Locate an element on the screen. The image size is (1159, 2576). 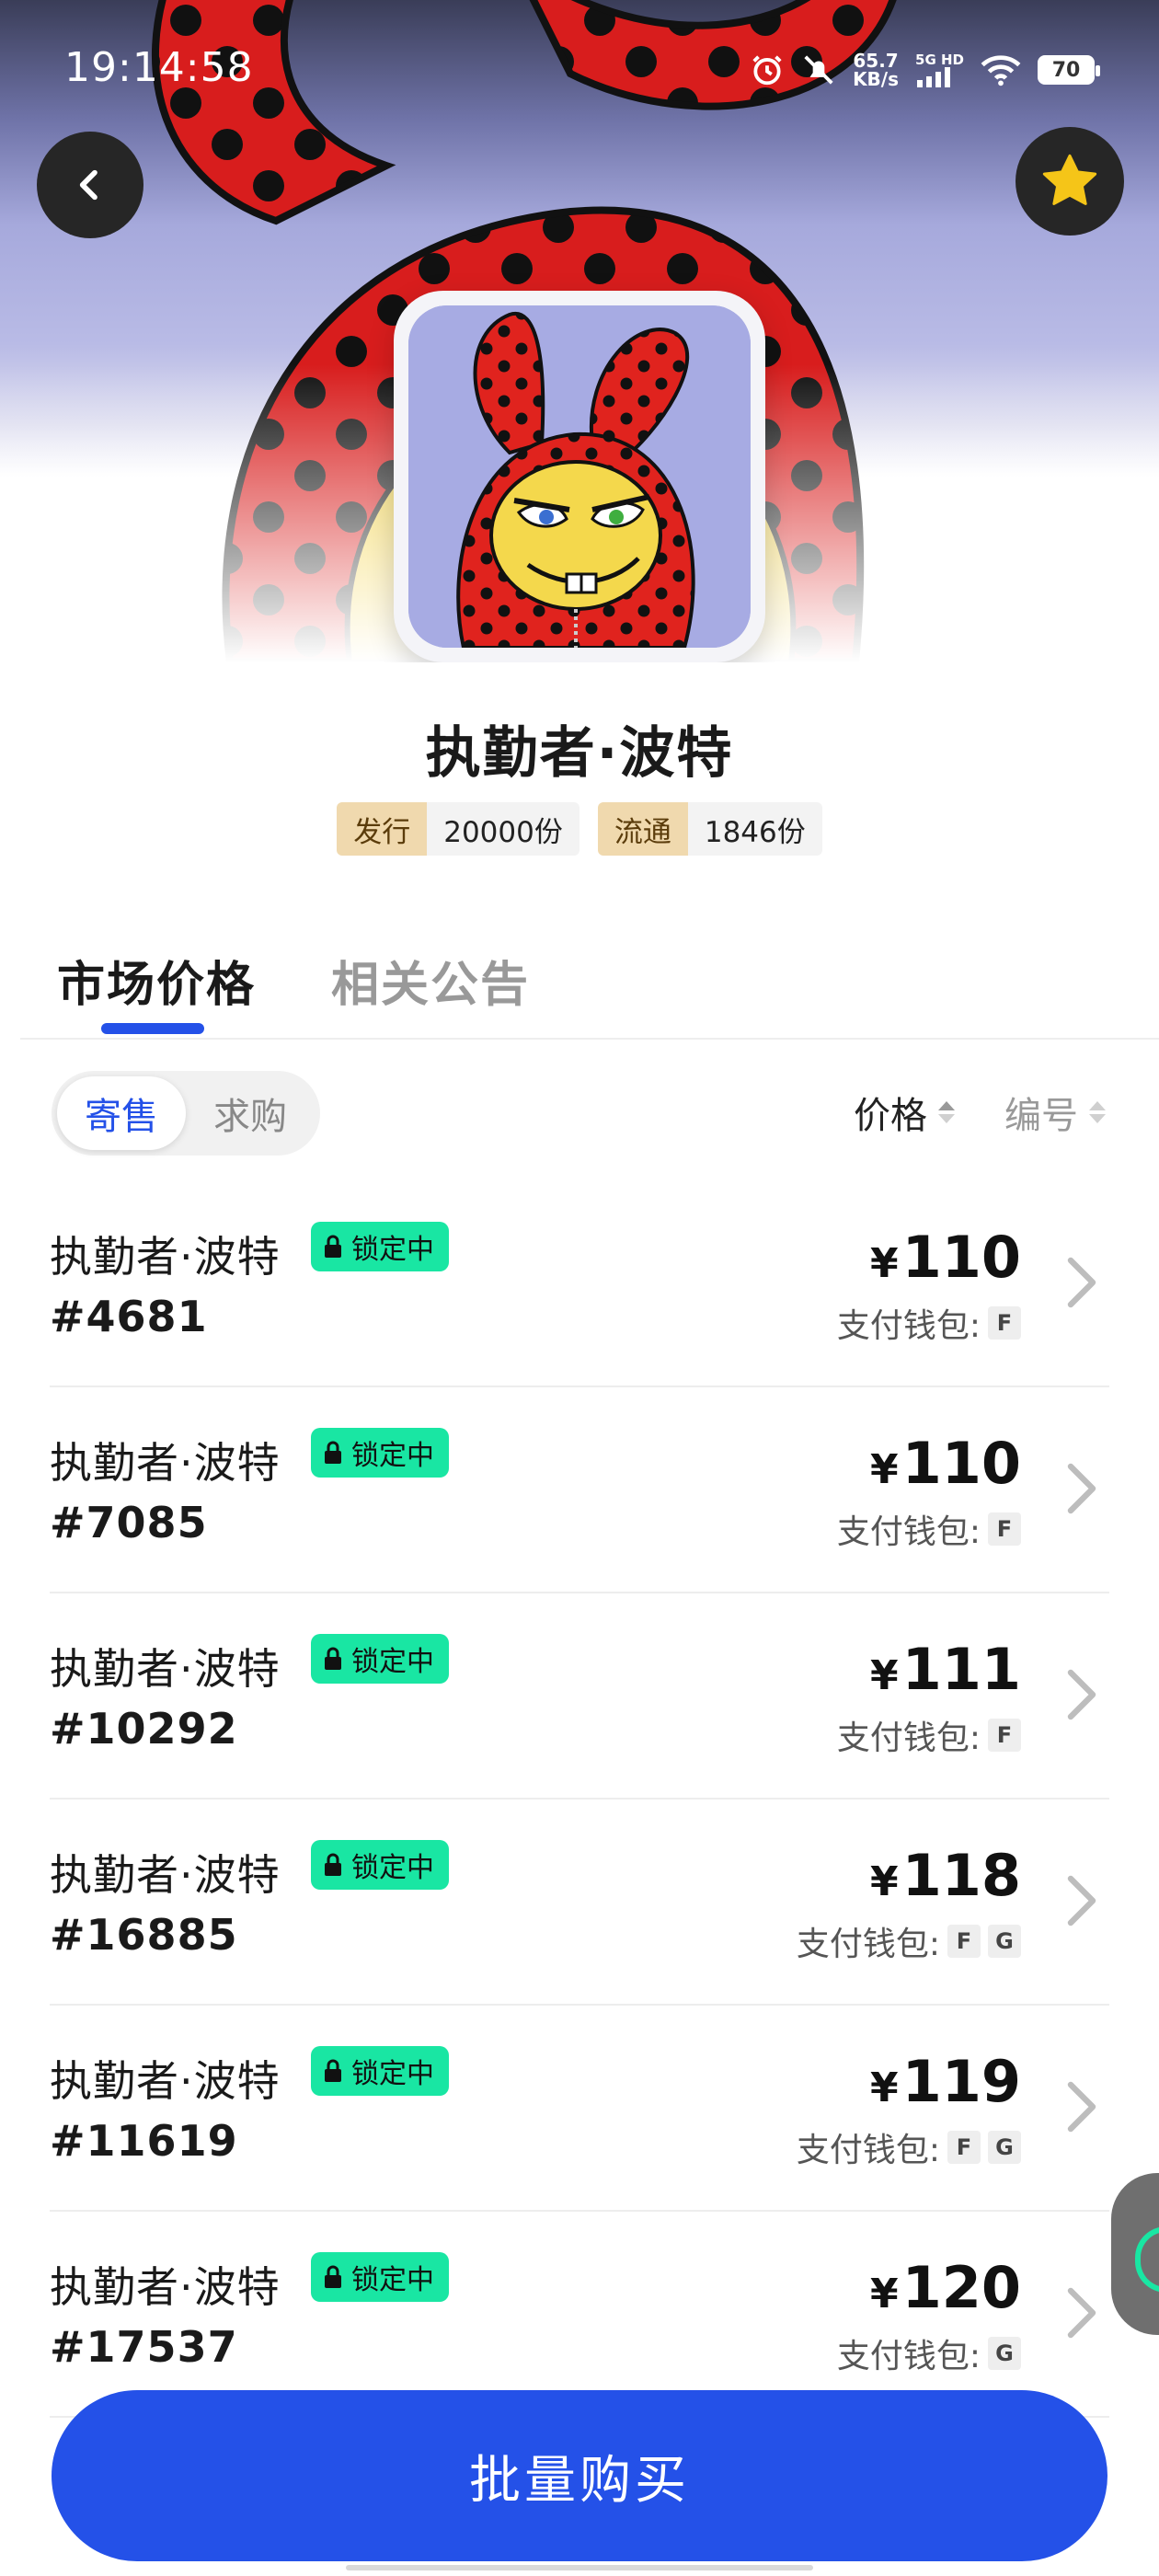
net-speed-unit: KB/s is located at coordinates (876, 79).